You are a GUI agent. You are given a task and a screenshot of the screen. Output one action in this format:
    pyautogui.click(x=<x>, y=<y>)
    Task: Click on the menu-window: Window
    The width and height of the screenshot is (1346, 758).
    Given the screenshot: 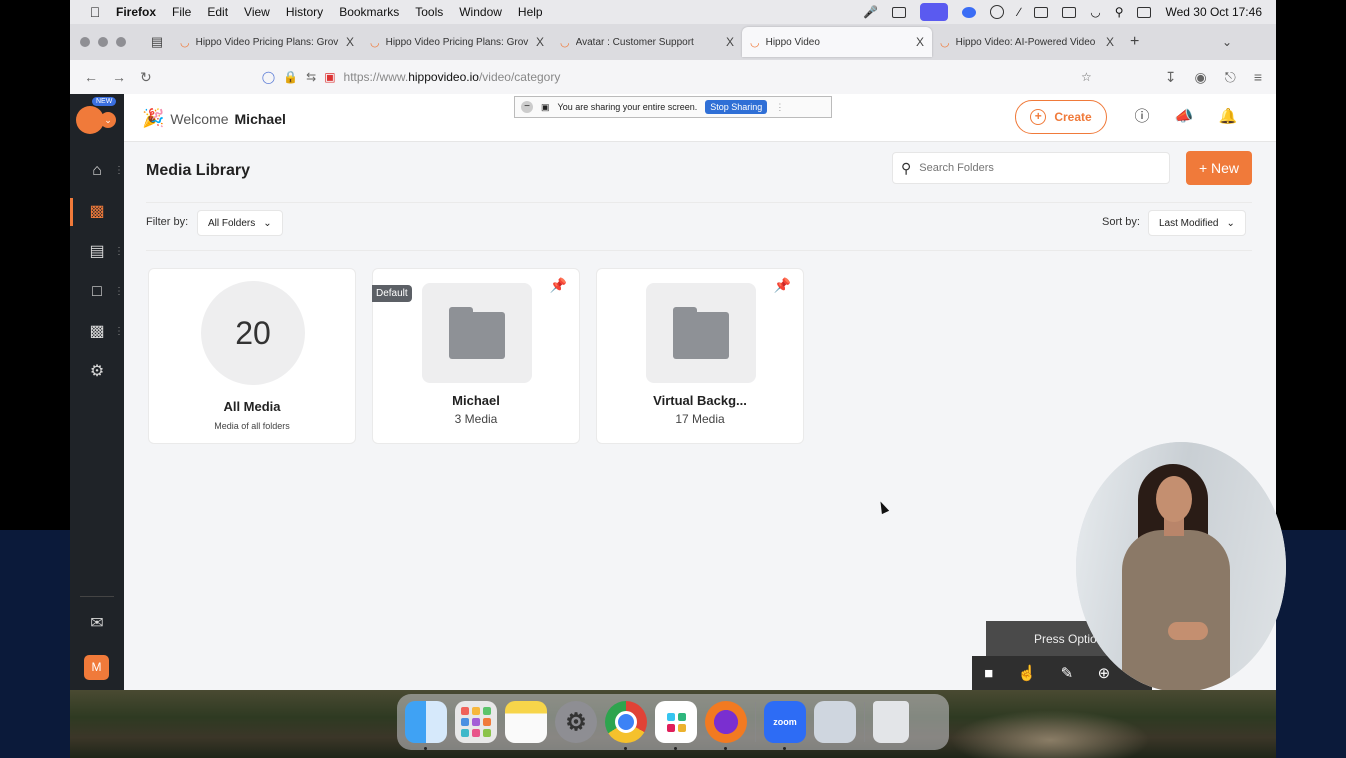 What is the action you would take?
    pyautogui.click(x=480, y=12)
    